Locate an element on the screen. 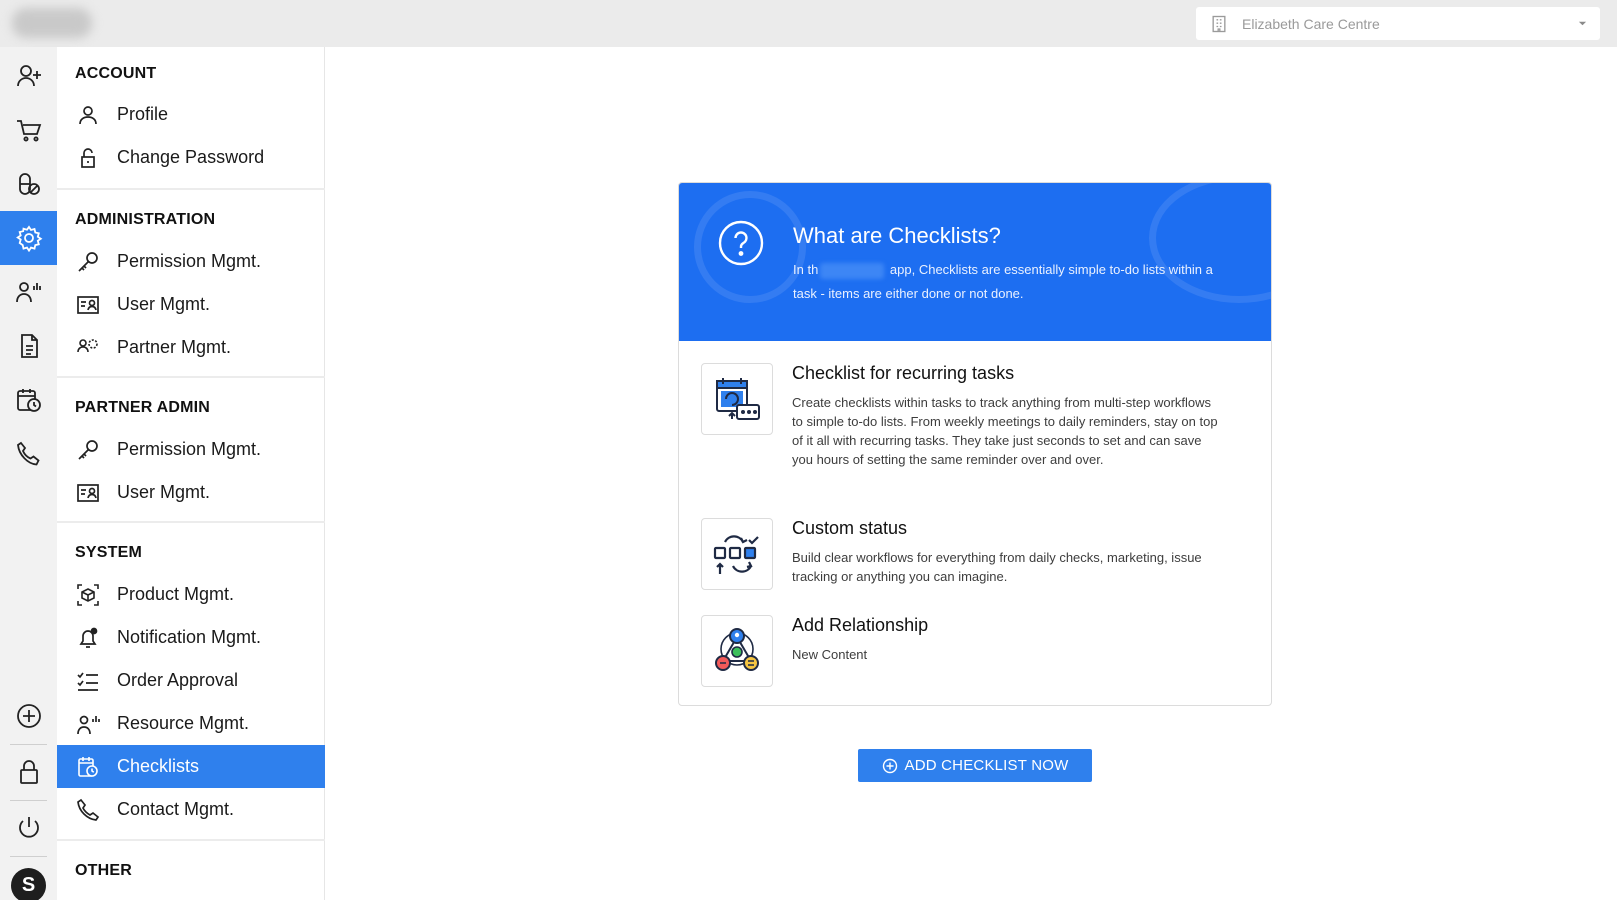 The width and height of the screenshot is (1617, 900). card-intro-prefix: In th is located at coordinates (806, 269).